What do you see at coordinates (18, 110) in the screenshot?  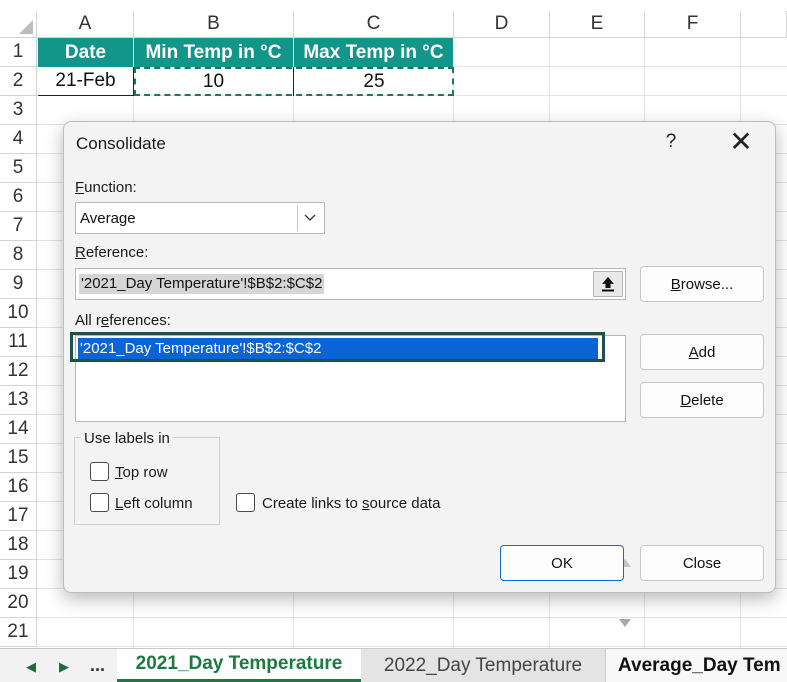 I see `row-header-3: 3` at bounding box center [18, 110].